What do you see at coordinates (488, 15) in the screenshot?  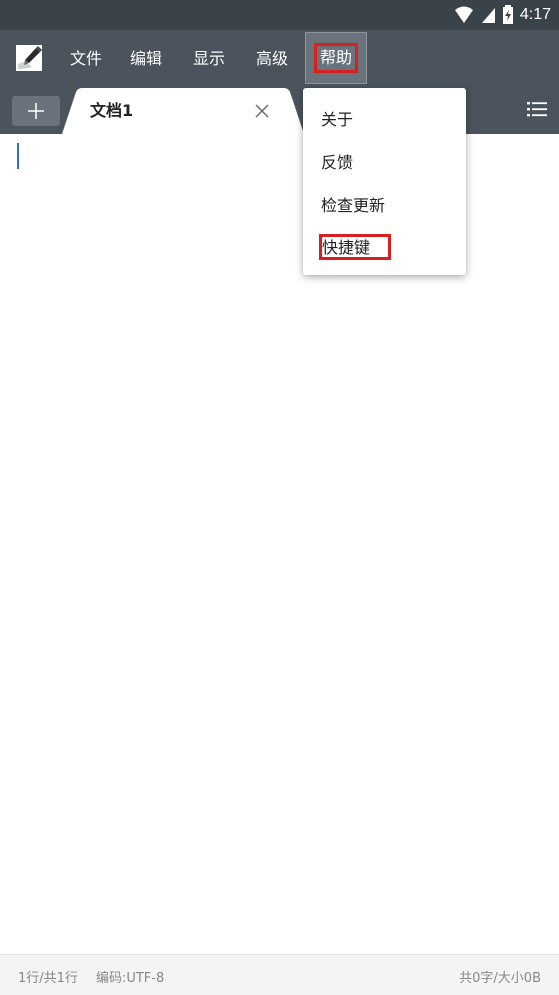 I see `signal-icon` at bounding box center [488, 15].